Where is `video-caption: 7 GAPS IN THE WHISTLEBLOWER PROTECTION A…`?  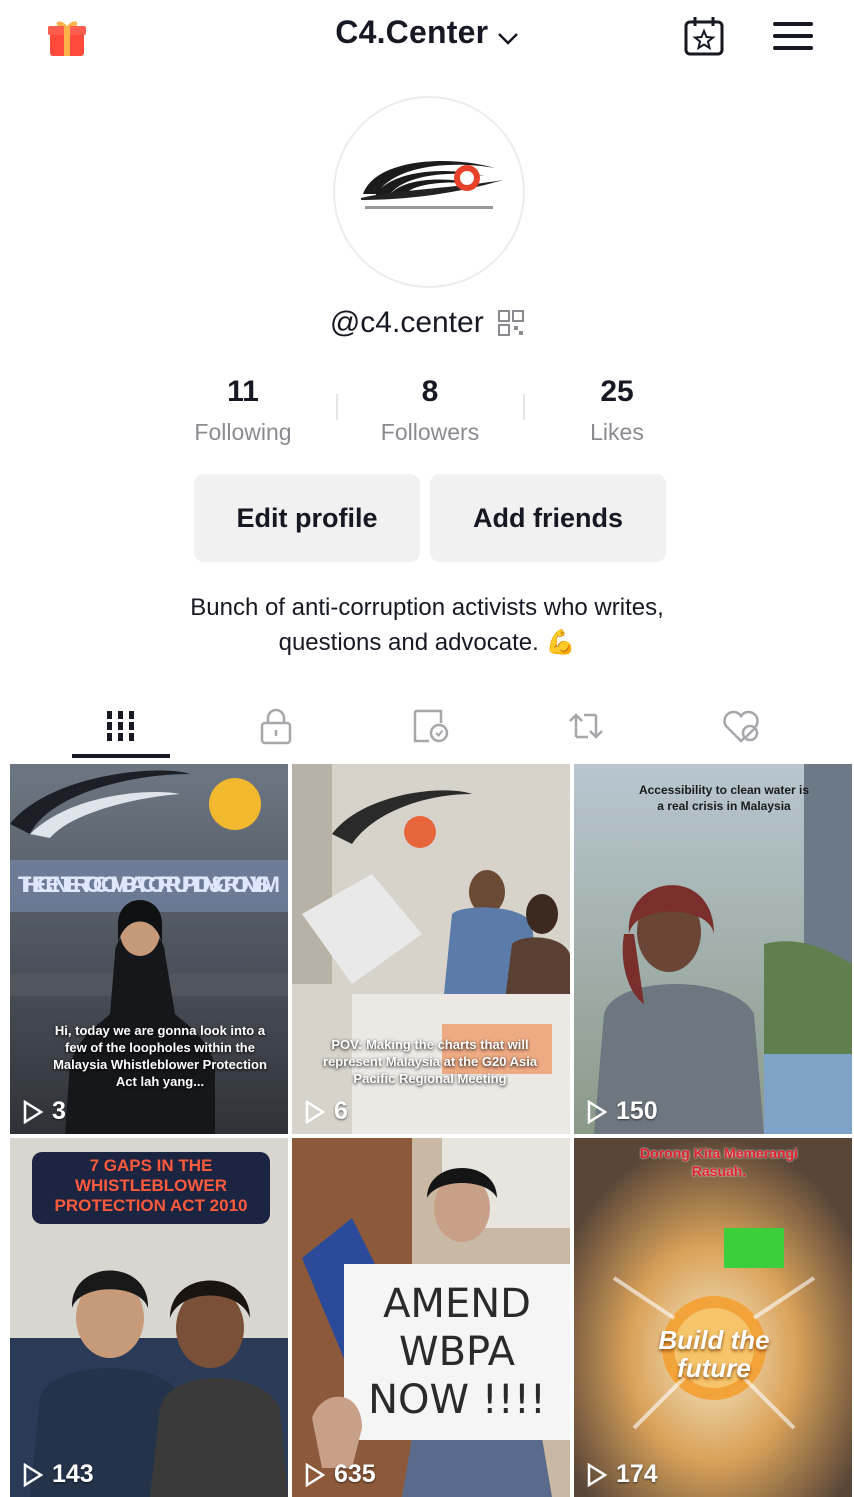 video-caption: 7 GAPS IN THE WHISTLEBLOWER PROTECTION A… is located at coordinates (151, 1185).